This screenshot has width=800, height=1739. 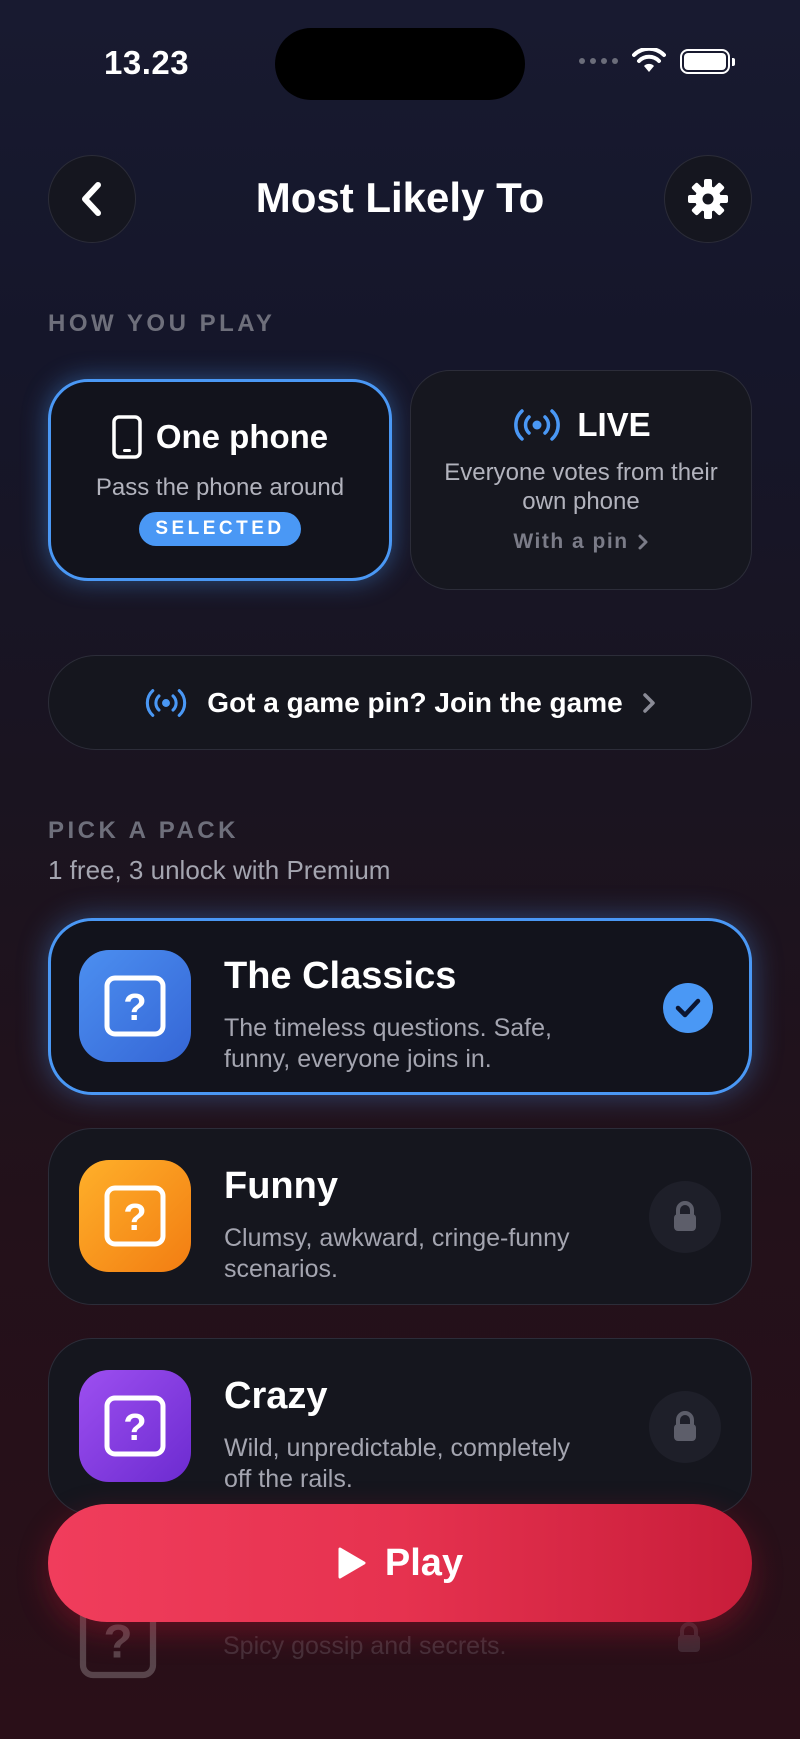 I want to click on one-phone-desc: Pass the phone around, so click(x=220, y=487).